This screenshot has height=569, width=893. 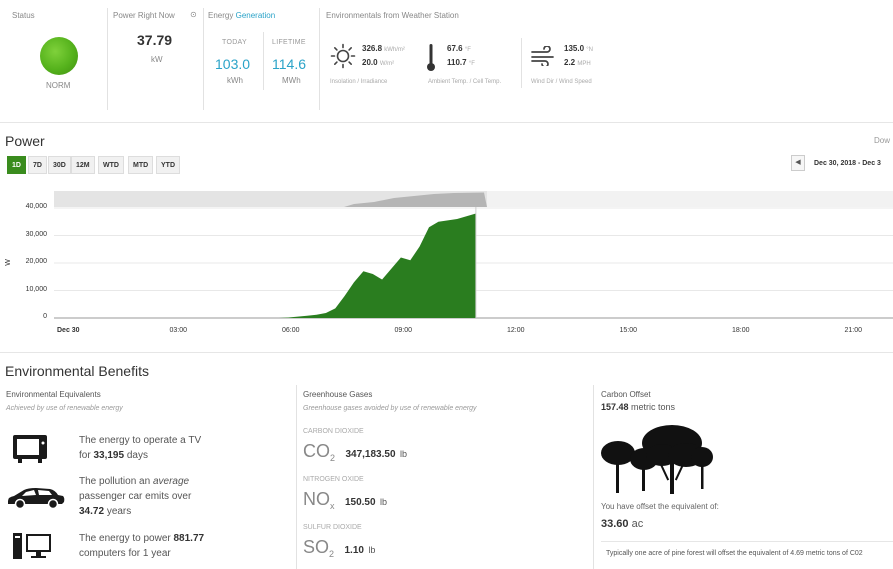 What do you see at coordinates (16, 165) in the screenshot?
I see `range-button-1d: 1D` at bounding box center [16, 165].